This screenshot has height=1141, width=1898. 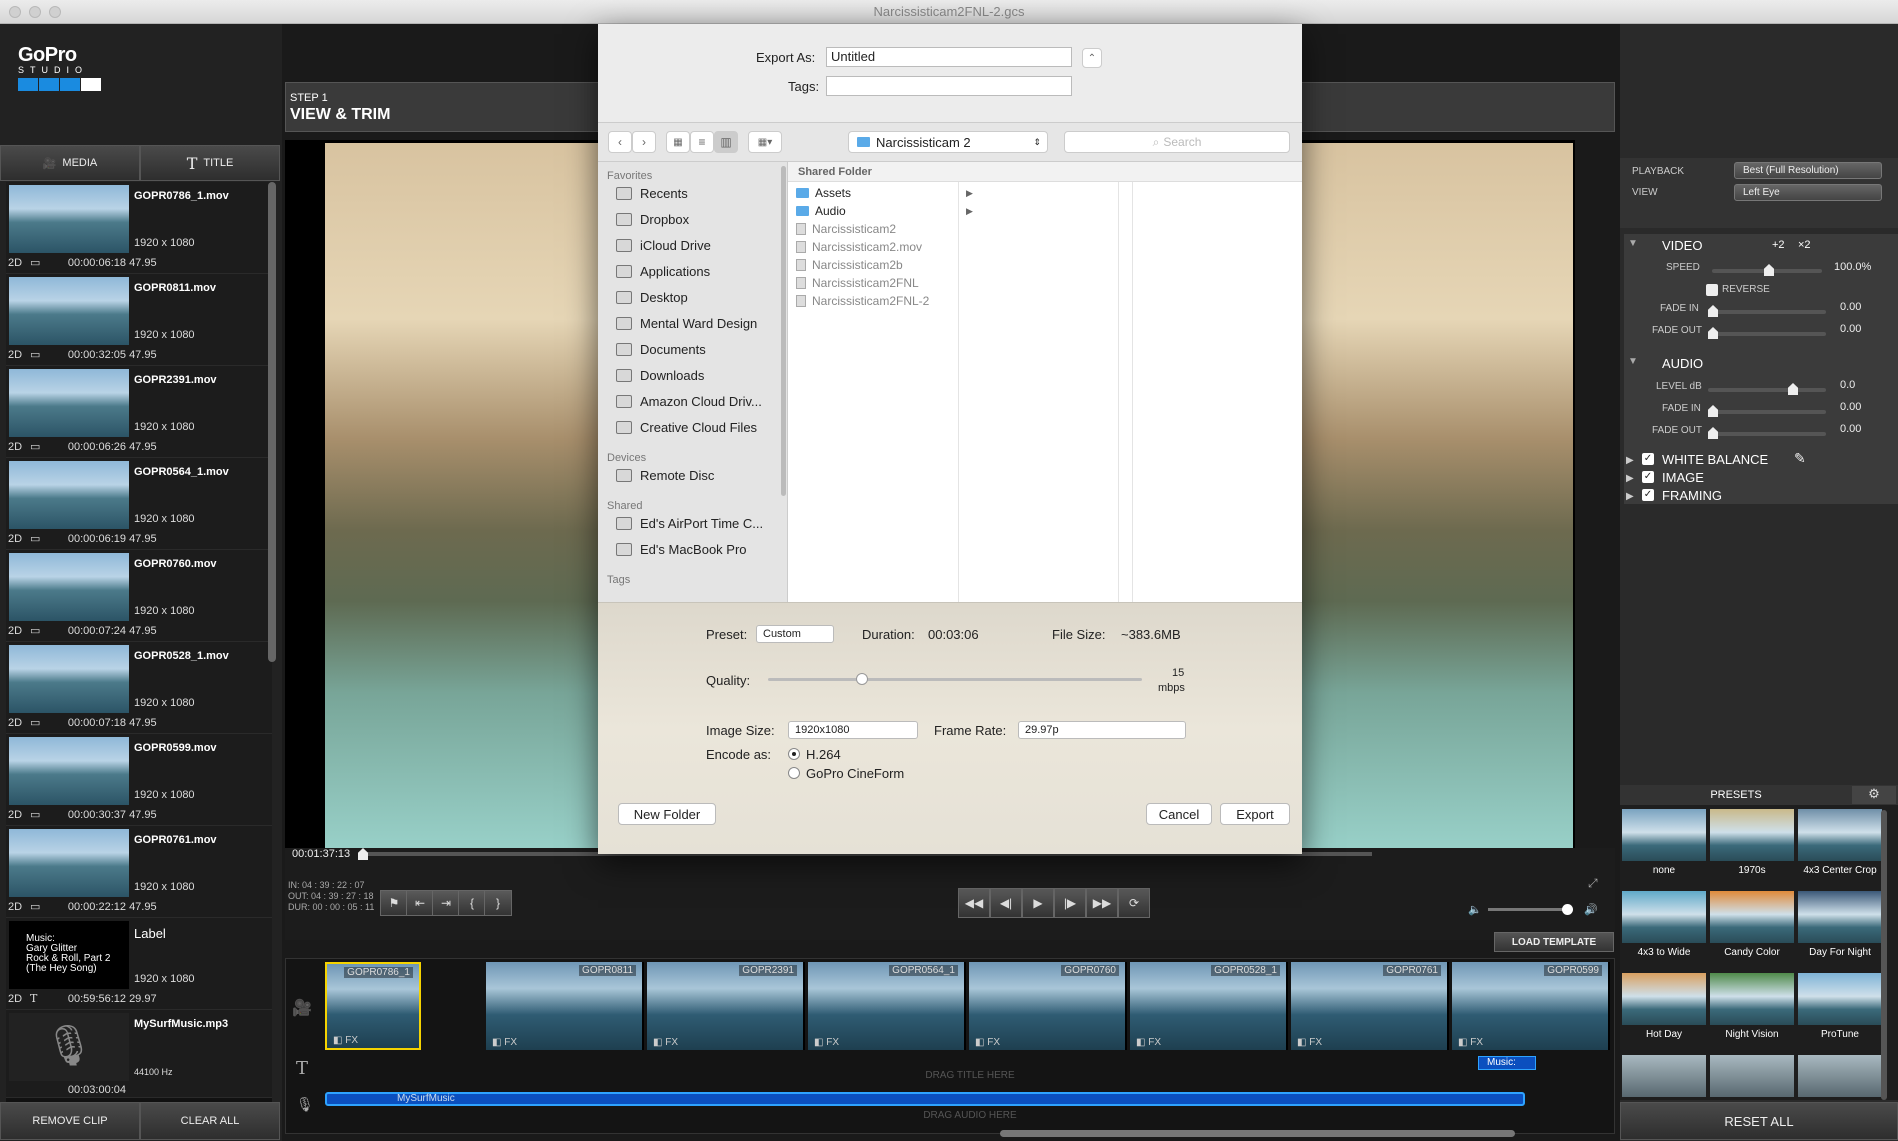 What do you see at coordinates (1852, 267) in the screenshot?
I see `speed-value: 100.0%` at bounding box center [1852, 267].